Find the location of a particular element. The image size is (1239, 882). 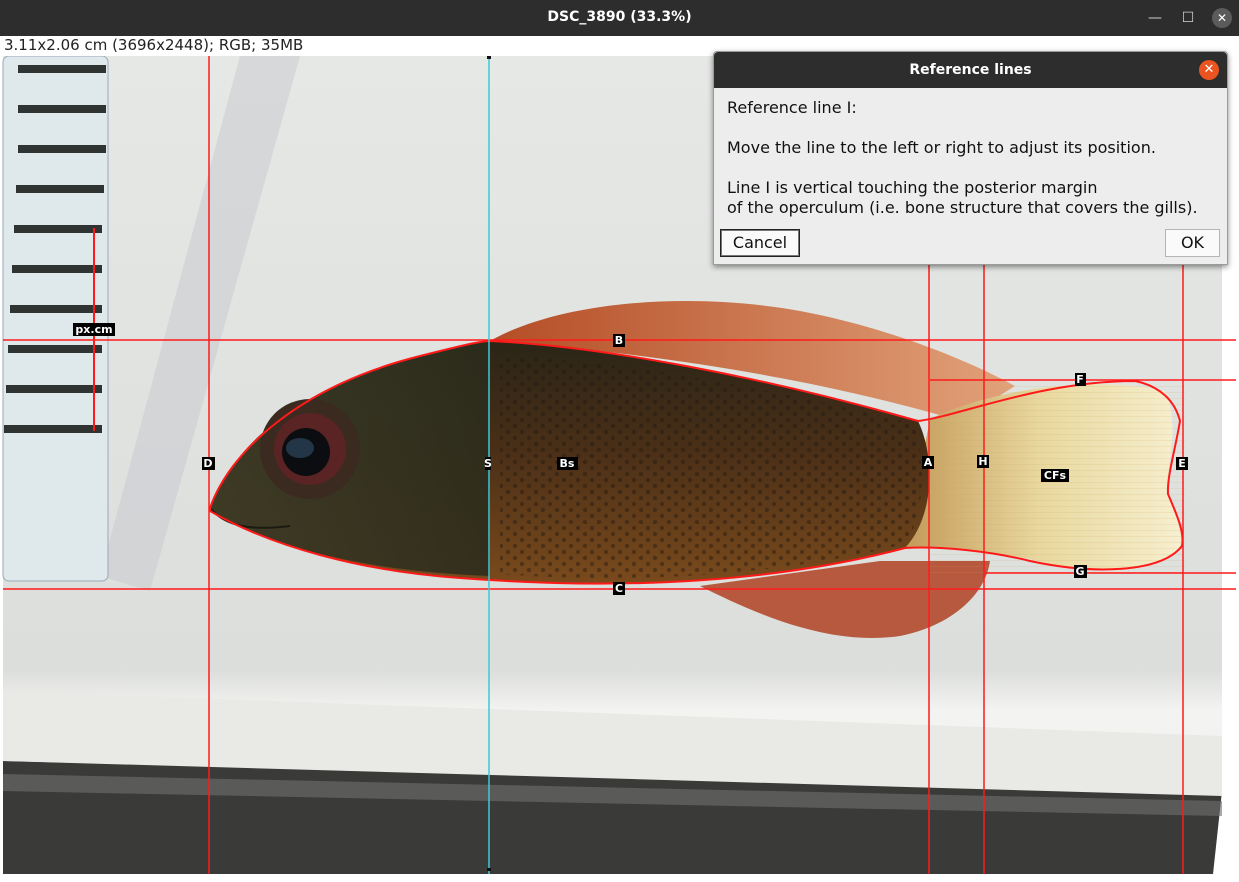

landmark-C: C is located at coordinates (619, 588).